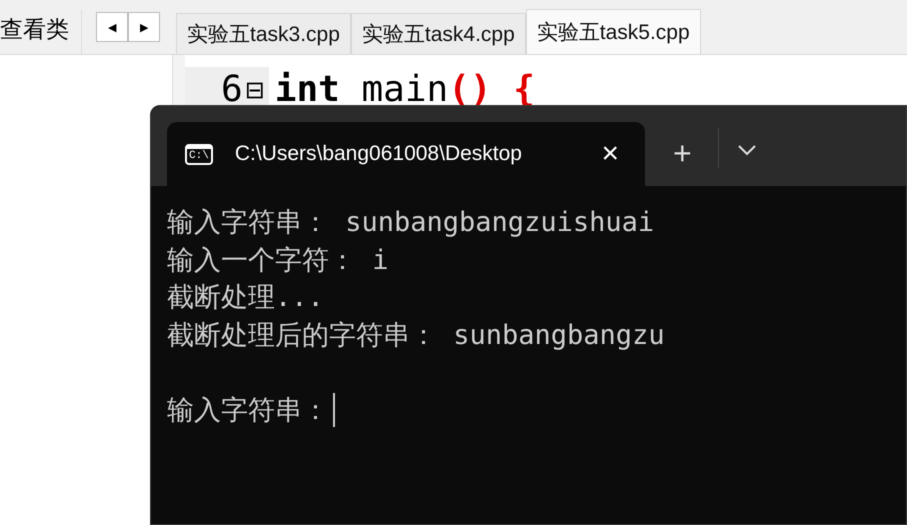 The width and height of the screenshot is (907, 525). I want to click on tab-title: C:\Users\bang061008\Desktop, so click(378, 154).